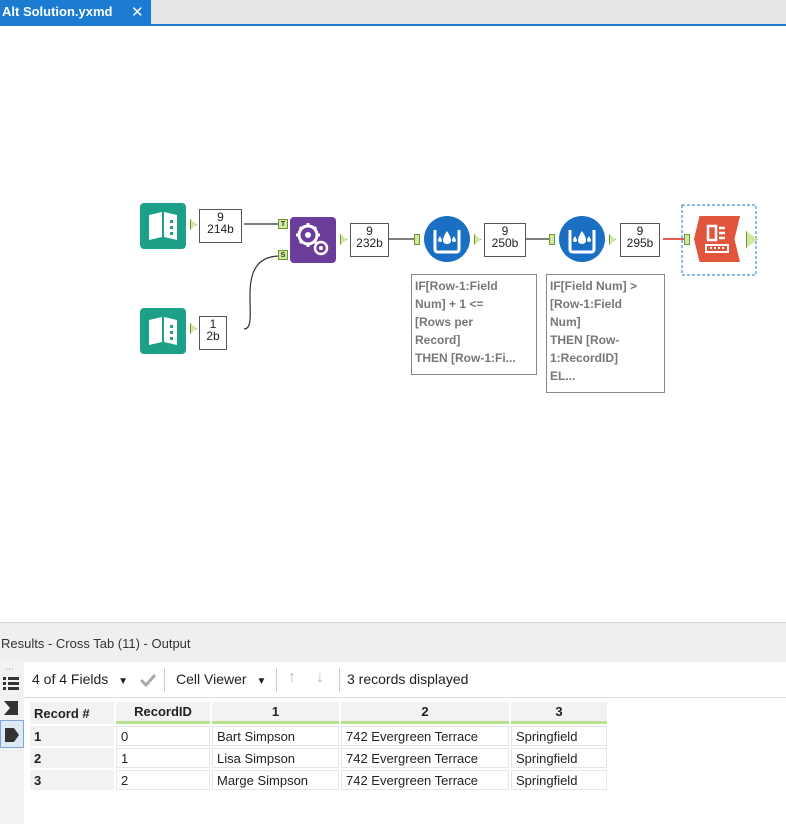 This screenshot has height=824, width=786. Describe the element at coordinates (72, 736) in the screenshot. I see `record-number: 1` at that location.